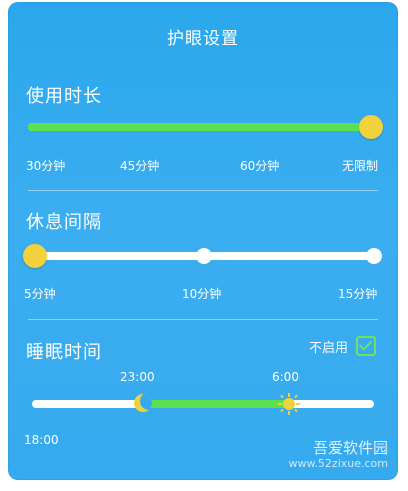 This screenshot has height=491, width=408. Describe the element at coordinates (143, 403) in the screenshot. I see `moon-icon` at that location.